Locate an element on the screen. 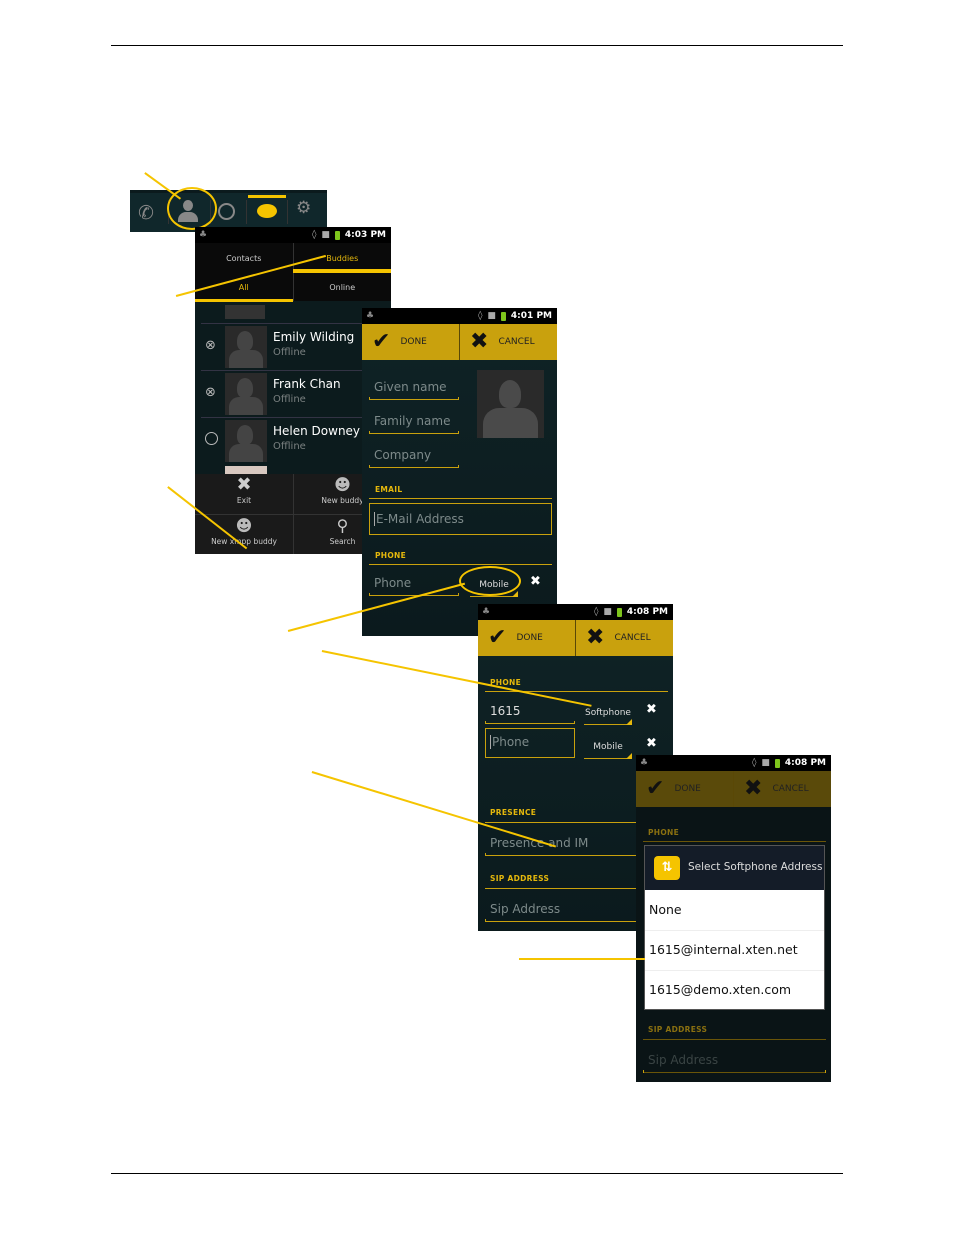 This screenshot has width=954, height=1235. status-bar: ♣ ◊ ■ 4:03 PM is located at coordinates (293, 235).